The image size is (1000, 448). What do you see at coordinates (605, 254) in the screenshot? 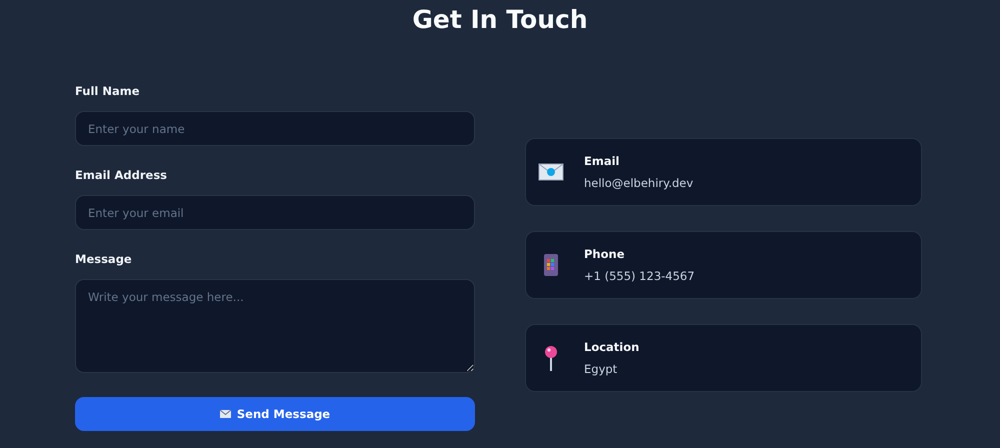
I see `contact-label: Phone` at bounding box center [605, 254].